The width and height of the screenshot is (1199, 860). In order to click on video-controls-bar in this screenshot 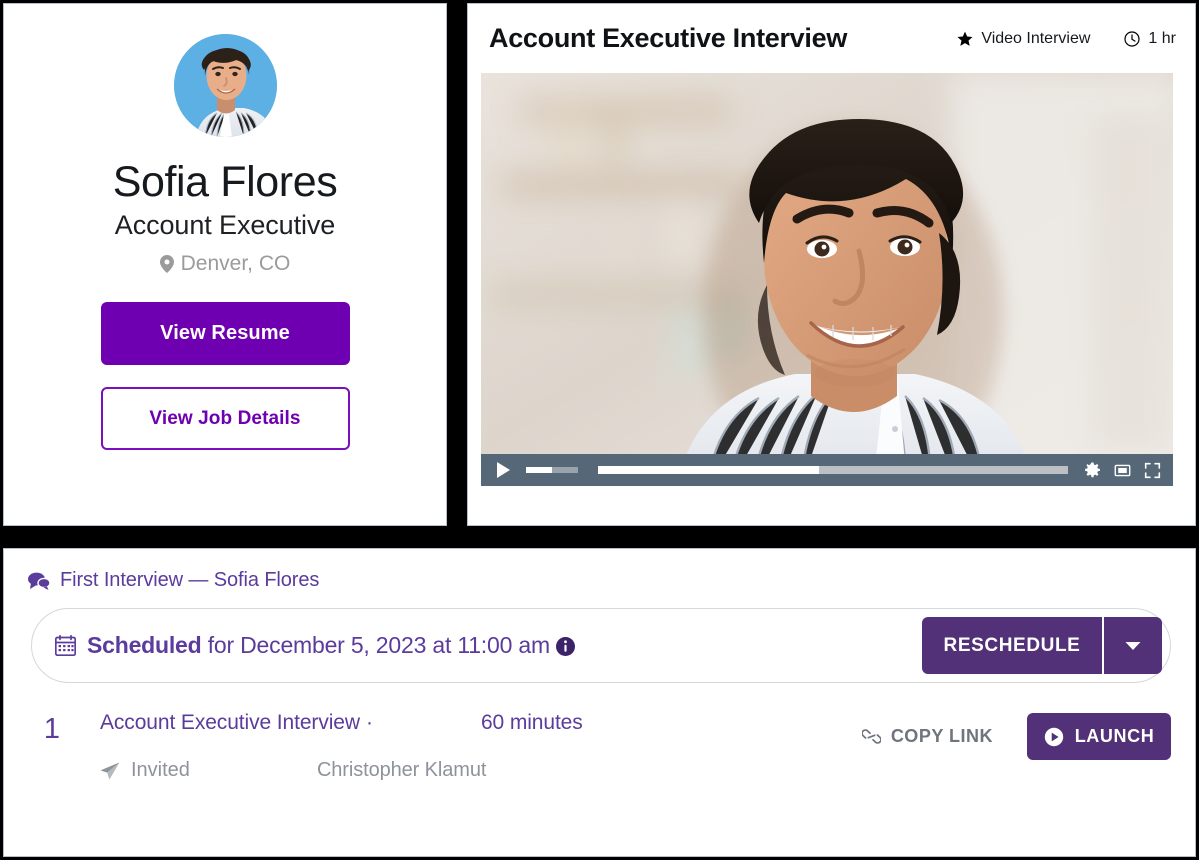, I will do `click(827, 470)`.